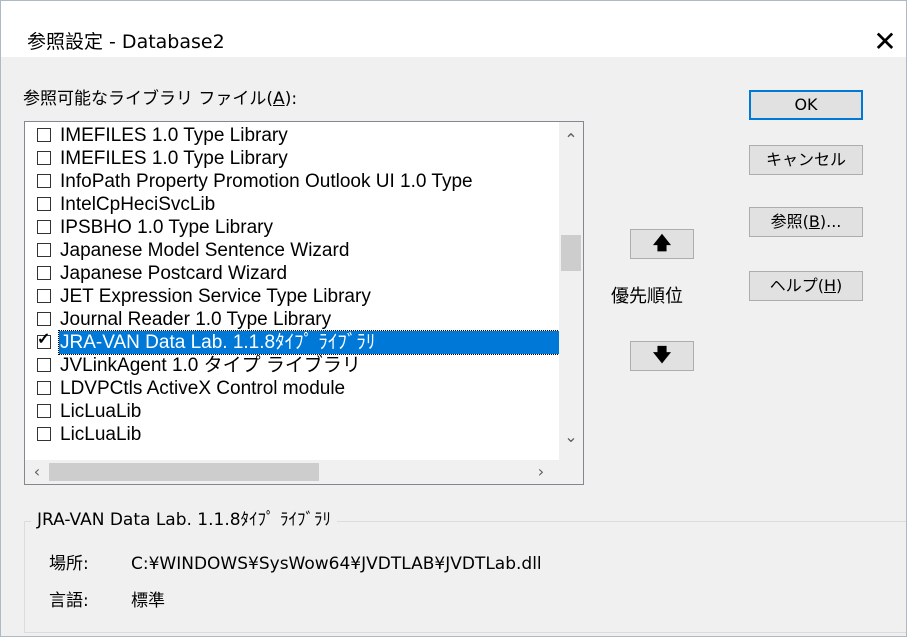  Describe the element at coordinates (541, 472) in the screenshot. I see `scroll-right-icon: ›` at that location.